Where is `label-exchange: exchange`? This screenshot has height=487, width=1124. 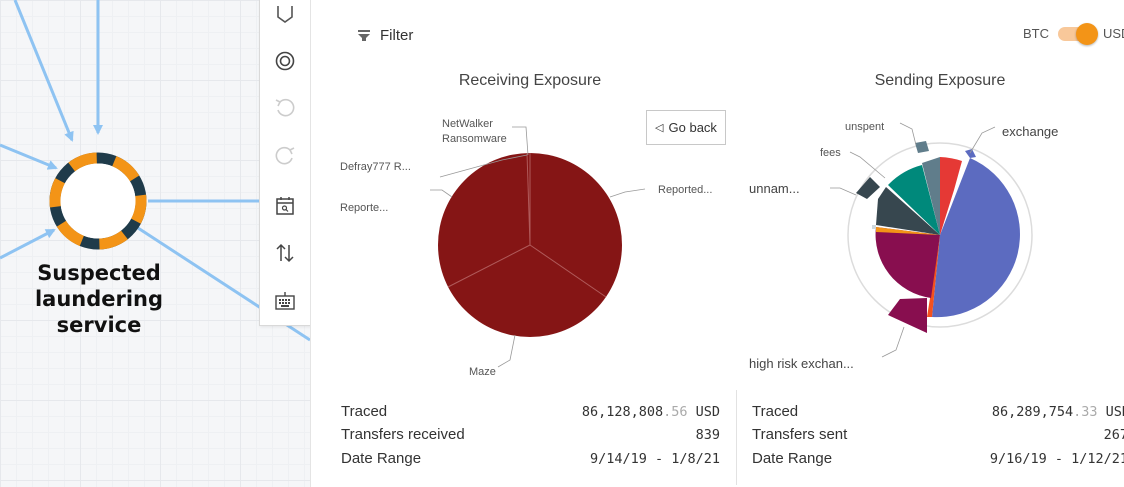 label-exchange: exchange is located at coordinates (1030, 131).